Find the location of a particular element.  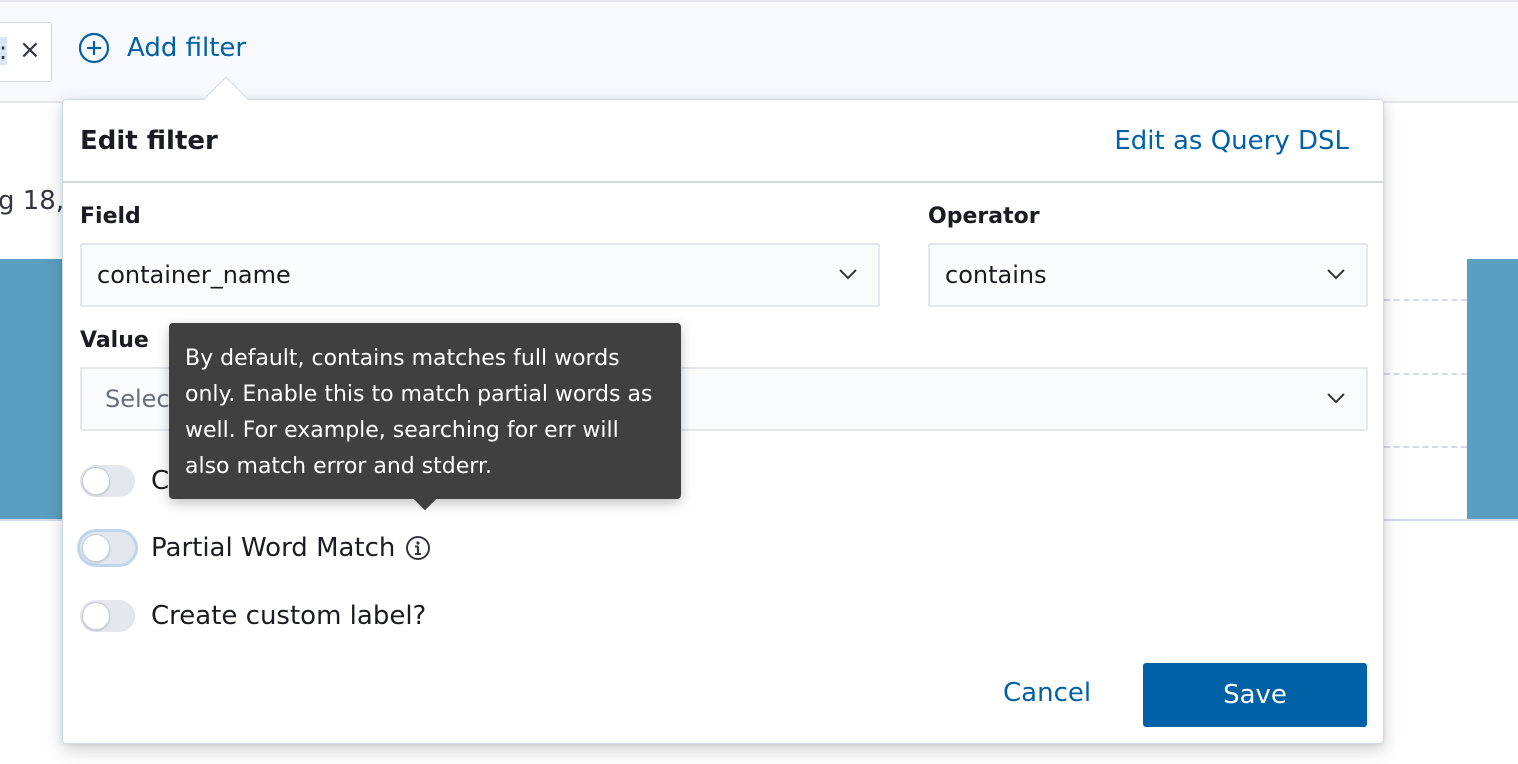

case-sensitive-row: C is located at coordinates (124, 481).